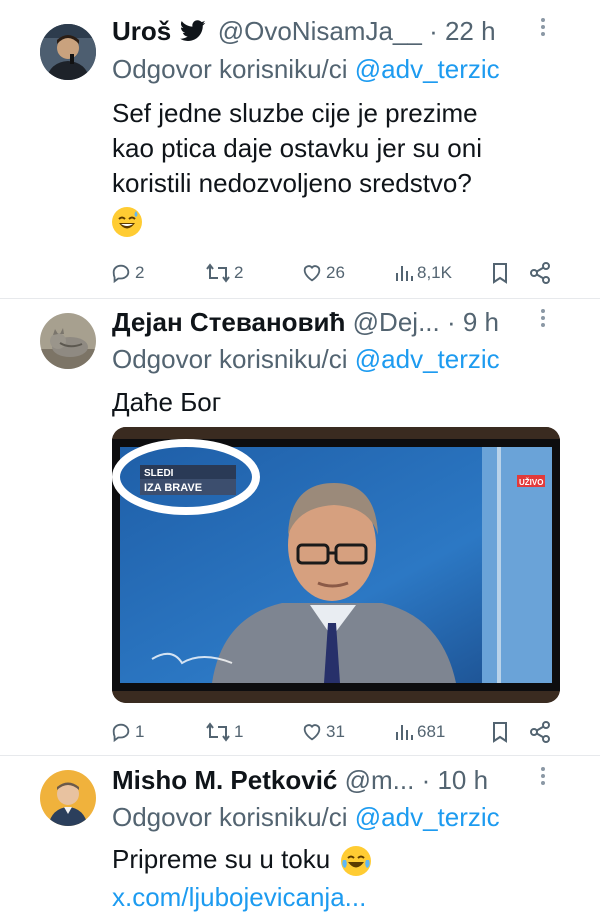 This screenshot has height=914, width=600. Describe the element at coordinates (323, 273) in the screenshot. I see `like-button: 26` at that location.